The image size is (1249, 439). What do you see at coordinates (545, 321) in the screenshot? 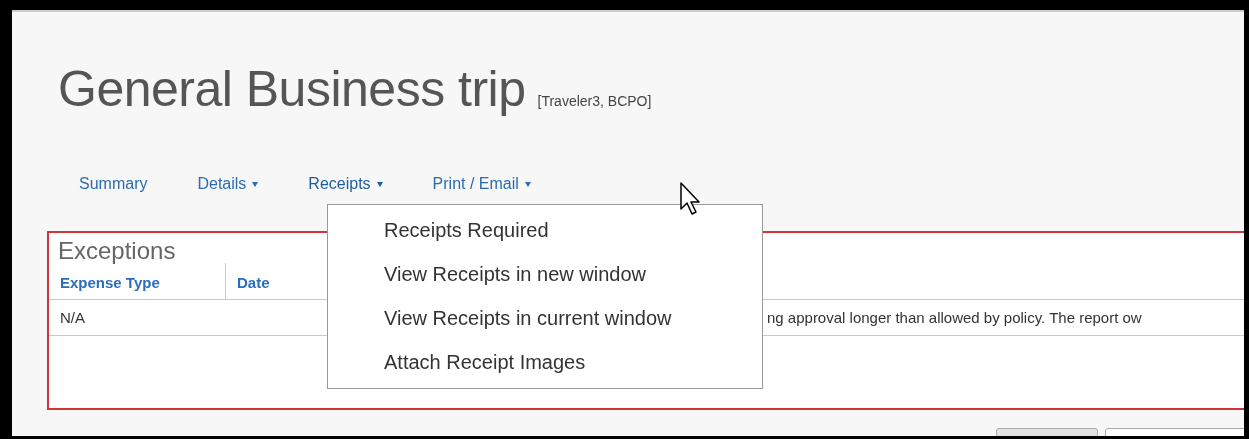
I see `menu-item: View Receipts in current window` at bounding box center [545, 321].